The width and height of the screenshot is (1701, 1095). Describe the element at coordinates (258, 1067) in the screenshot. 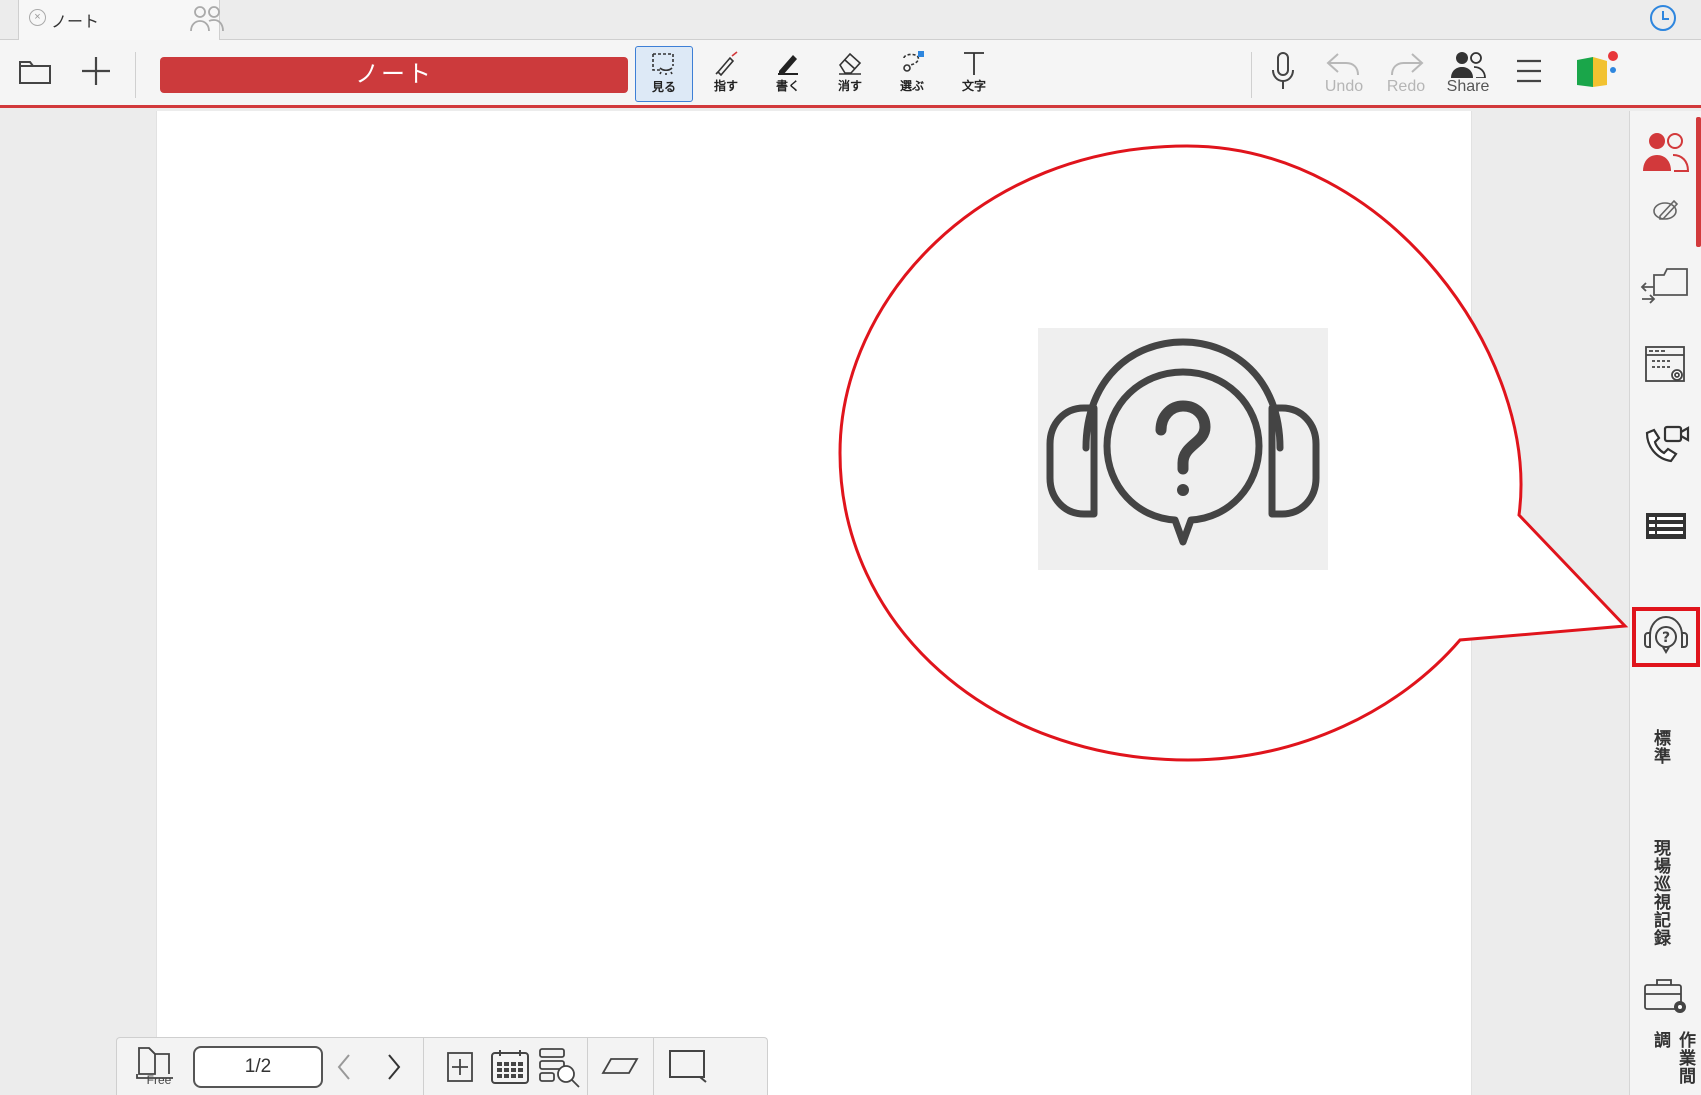

I see `page-indicator: 1/2` at that location.